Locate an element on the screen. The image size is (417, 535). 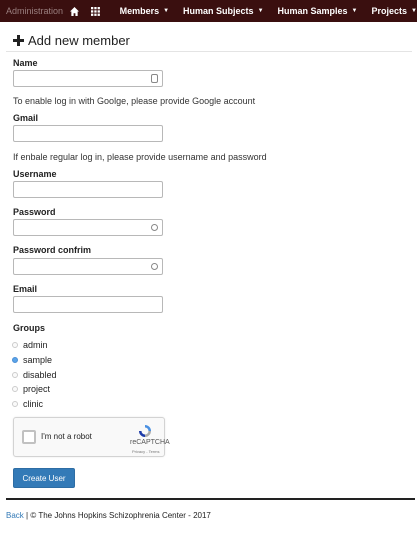
email-label: Email is located at coordinates (25, 289).